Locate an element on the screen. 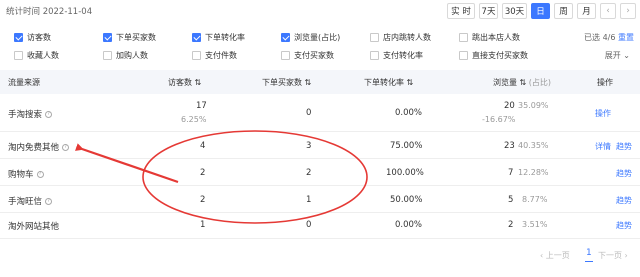  next-date-button: › is located at coordinates (628, 11).